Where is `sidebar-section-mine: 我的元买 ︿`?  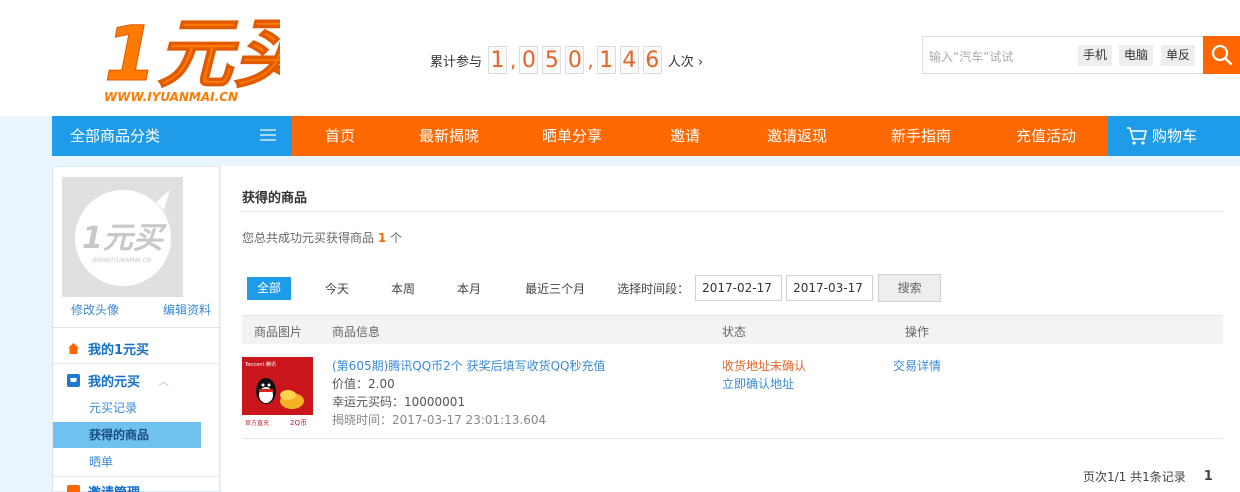 sidebar-section-mine: 我的元买 ︿ is located at coordinates (118, 380).